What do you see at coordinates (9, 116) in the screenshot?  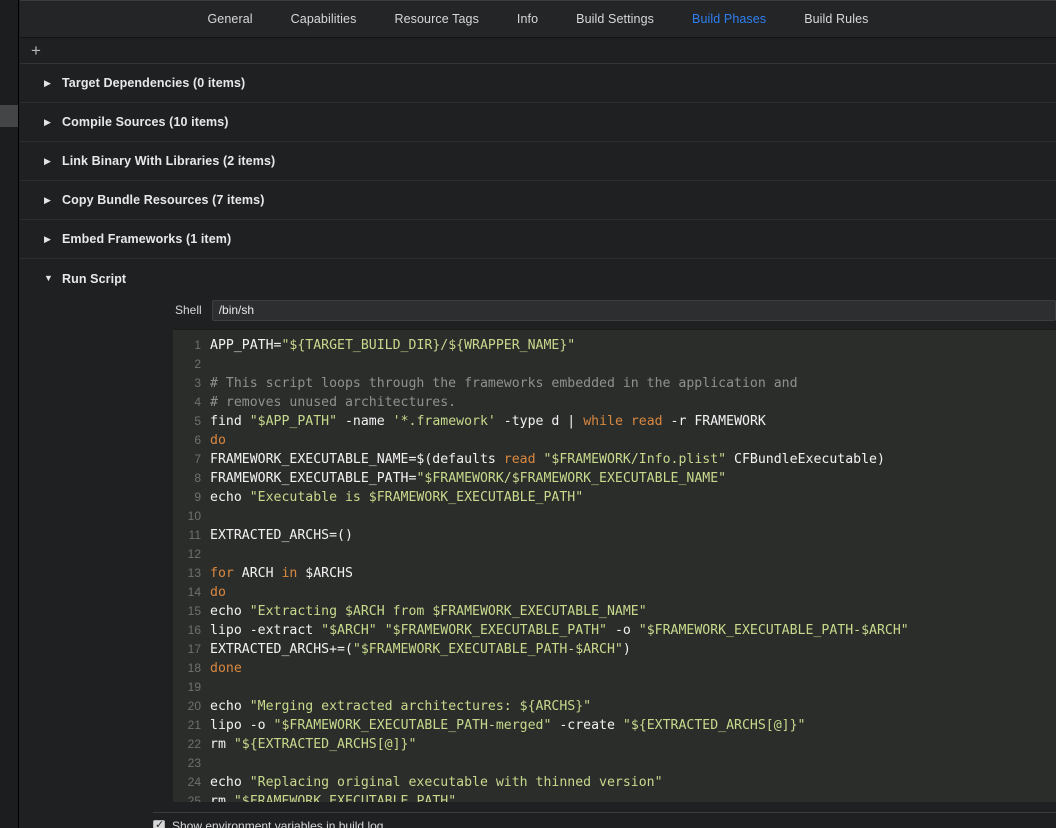 I see `navigator-scrollbar-thumb` at bounding box center [9, 116].